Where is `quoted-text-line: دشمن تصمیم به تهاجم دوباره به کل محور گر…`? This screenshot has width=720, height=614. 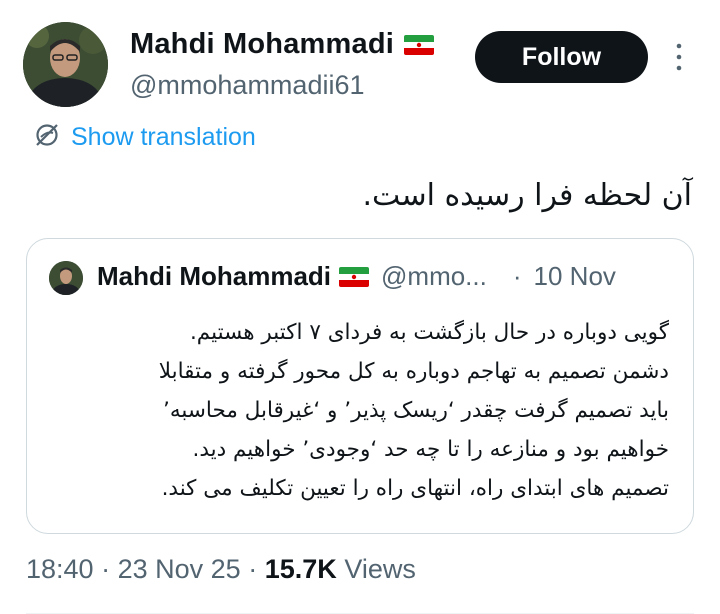
quoted-text-line: دشمن تصمیم به تهاجم دوباره به کل محور گر… is located at coordinates (413, 371).